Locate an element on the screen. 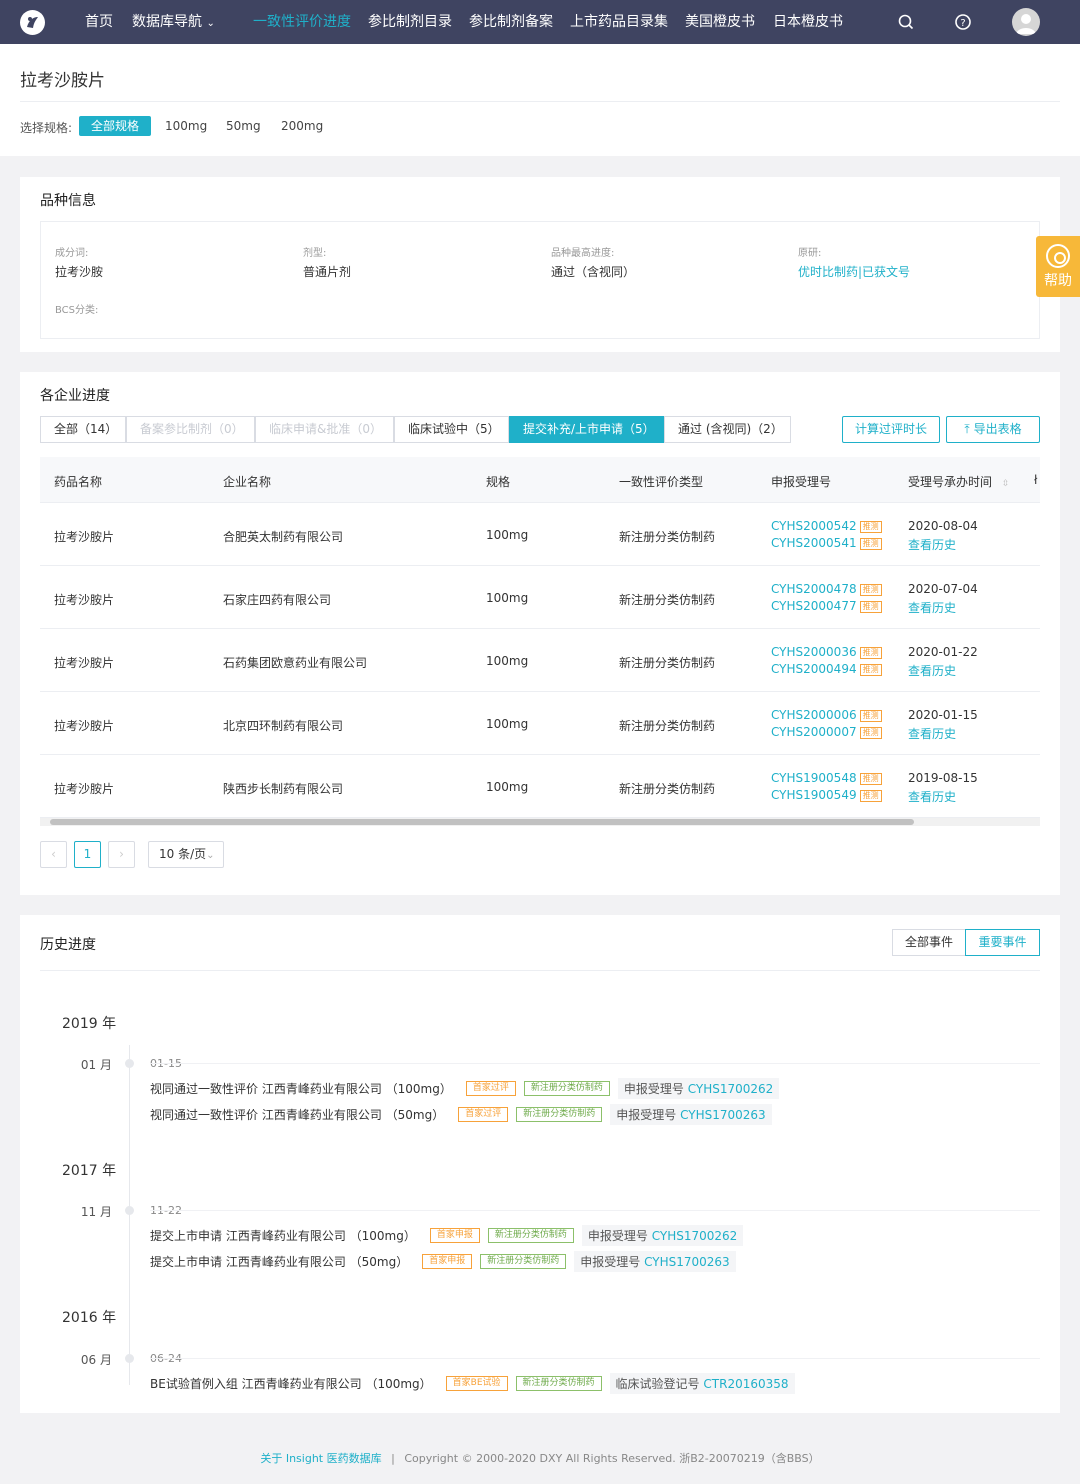  column-label: 受理号承办时间 is located at coordinates (950, 482).